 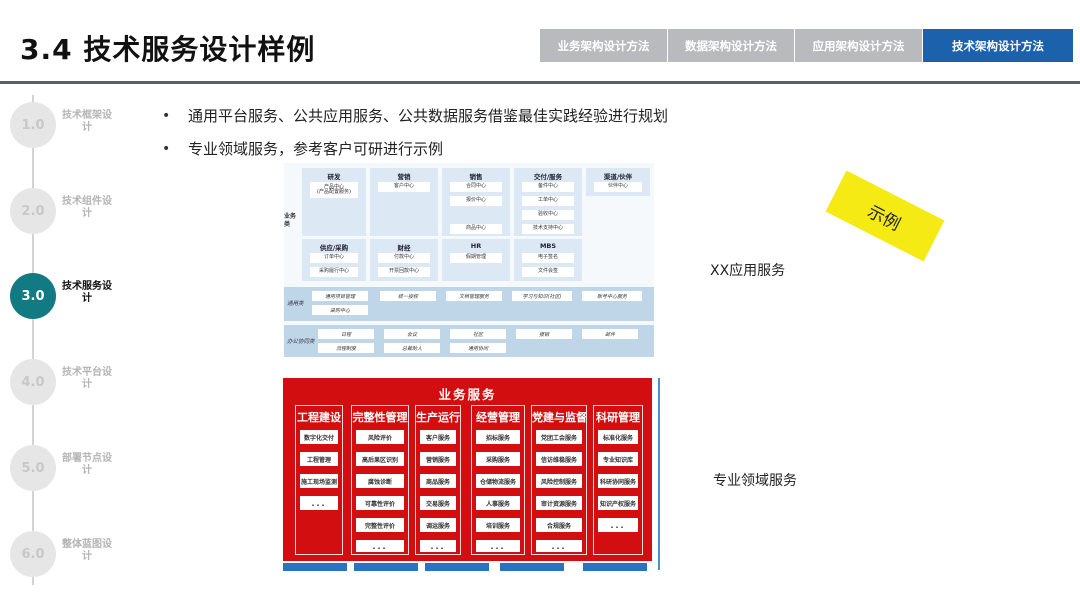 What do you see at coordinates (559, 437) in the screenshot?
I see `service-item: 党团工会服务` at bounding box center [559, 437].